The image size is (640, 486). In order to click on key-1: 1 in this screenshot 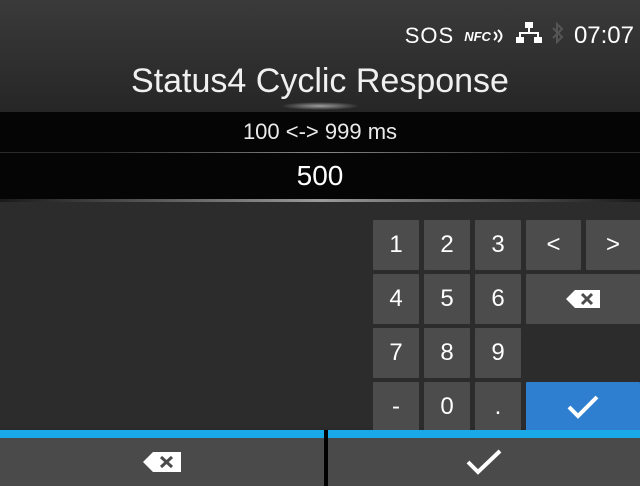, I will do `click(396, 245)`.